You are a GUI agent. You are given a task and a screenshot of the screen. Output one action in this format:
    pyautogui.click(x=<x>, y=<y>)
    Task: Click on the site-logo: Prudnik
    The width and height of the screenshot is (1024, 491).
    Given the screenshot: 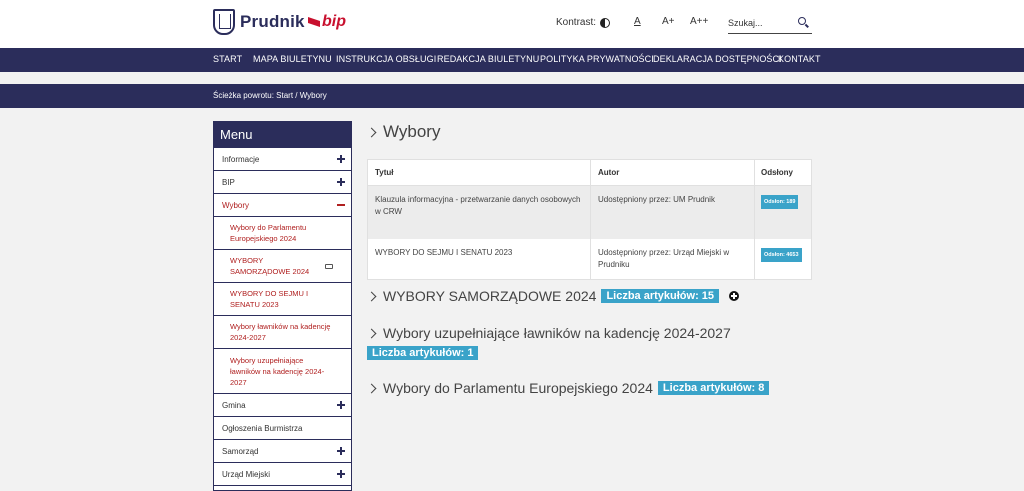 What is the action you would take?
    pyautogui.click(x=259, y=22)
    